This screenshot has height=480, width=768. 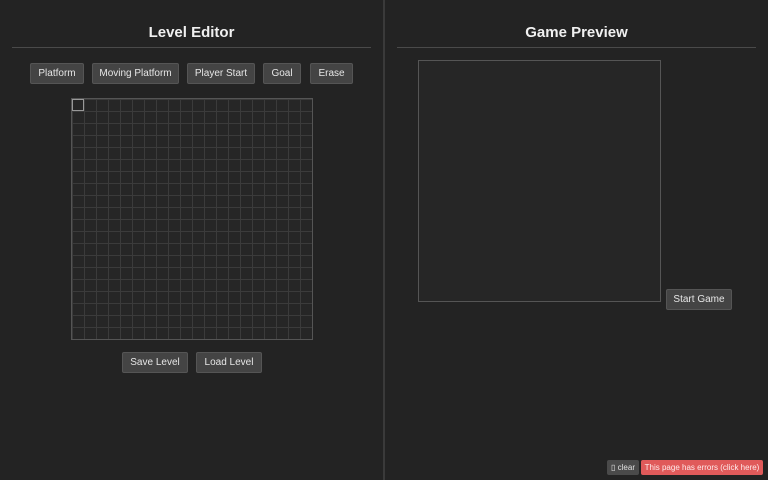 What do you see at coordinates (135, 73) in the screenshot?
I see `moving-platform-tool-button: Moving Platform` at bounding box center [135, 73].